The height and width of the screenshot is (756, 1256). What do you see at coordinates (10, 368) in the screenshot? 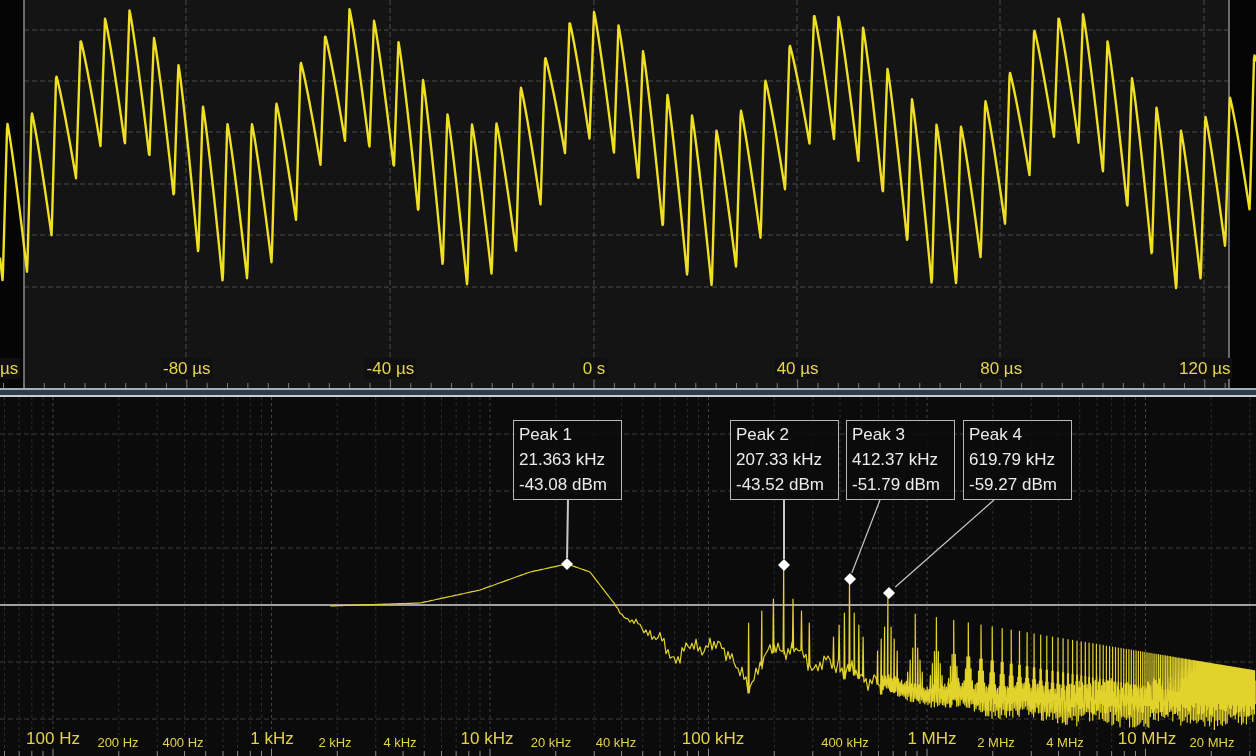
I see `time-axis-label: µs` at bounding box center [10, 368].